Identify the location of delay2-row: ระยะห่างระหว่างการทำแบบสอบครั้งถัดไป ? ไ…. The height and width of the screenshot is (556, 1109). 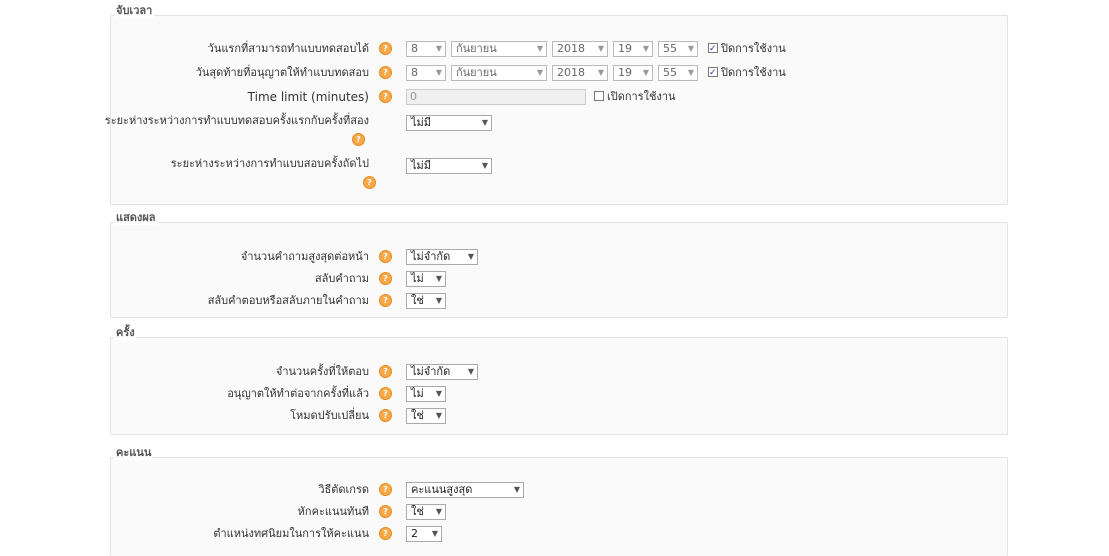
(559, 176).